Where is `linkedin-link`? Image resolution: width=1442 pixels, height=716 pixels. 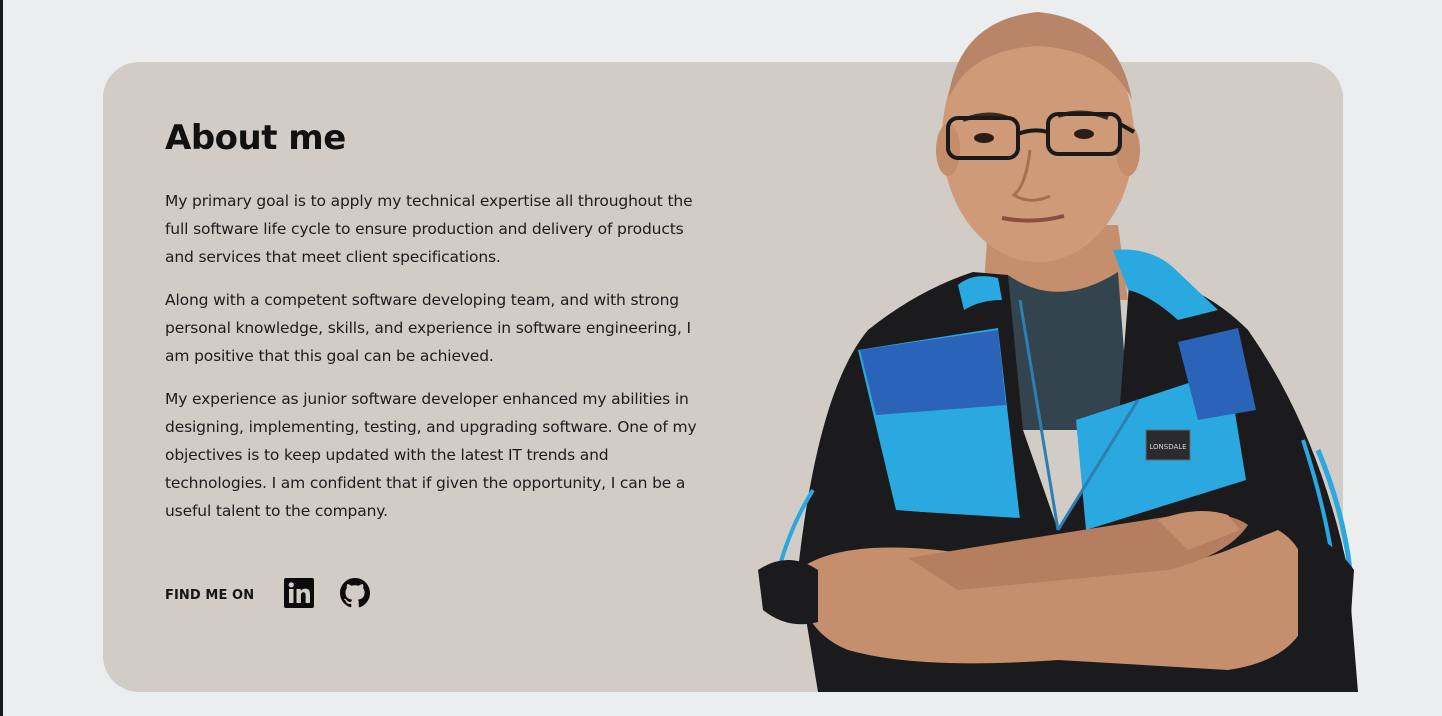
linkedin-link is located at coordinates (299, 595).